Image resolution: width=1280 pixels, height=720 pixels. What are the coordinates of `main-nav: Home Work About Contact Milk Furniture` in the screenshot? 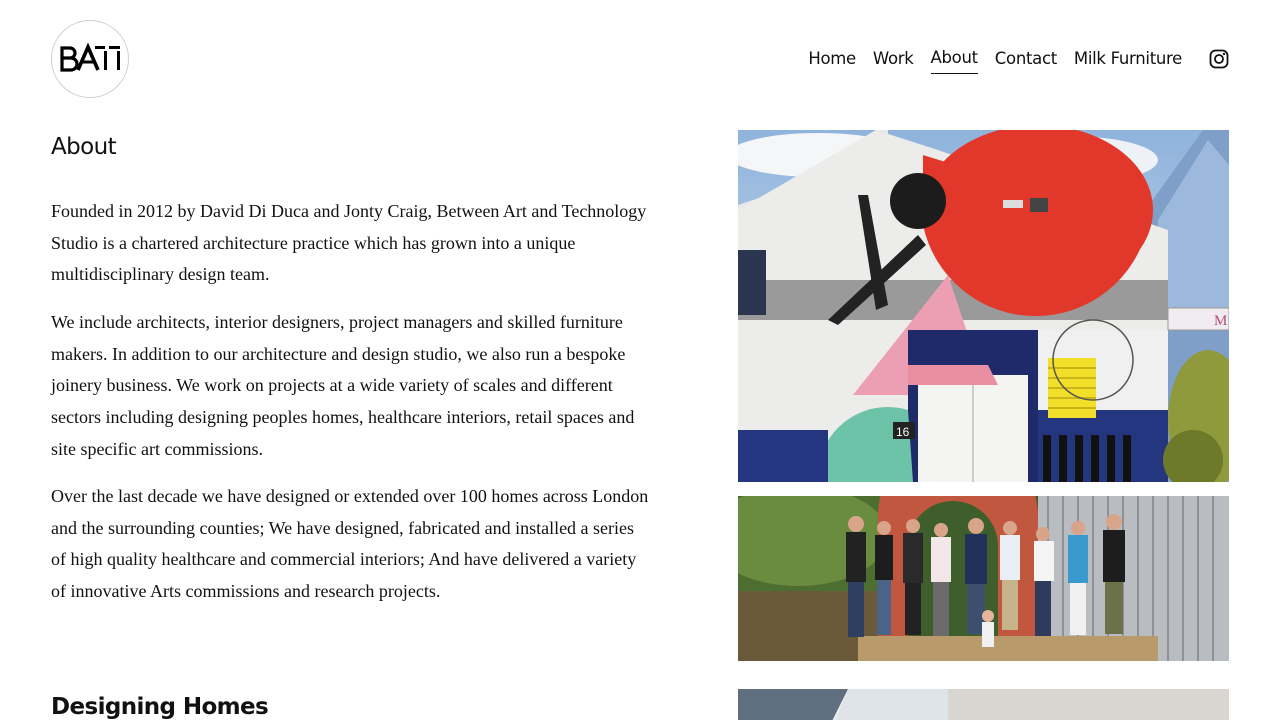 It's located at (995, 60).